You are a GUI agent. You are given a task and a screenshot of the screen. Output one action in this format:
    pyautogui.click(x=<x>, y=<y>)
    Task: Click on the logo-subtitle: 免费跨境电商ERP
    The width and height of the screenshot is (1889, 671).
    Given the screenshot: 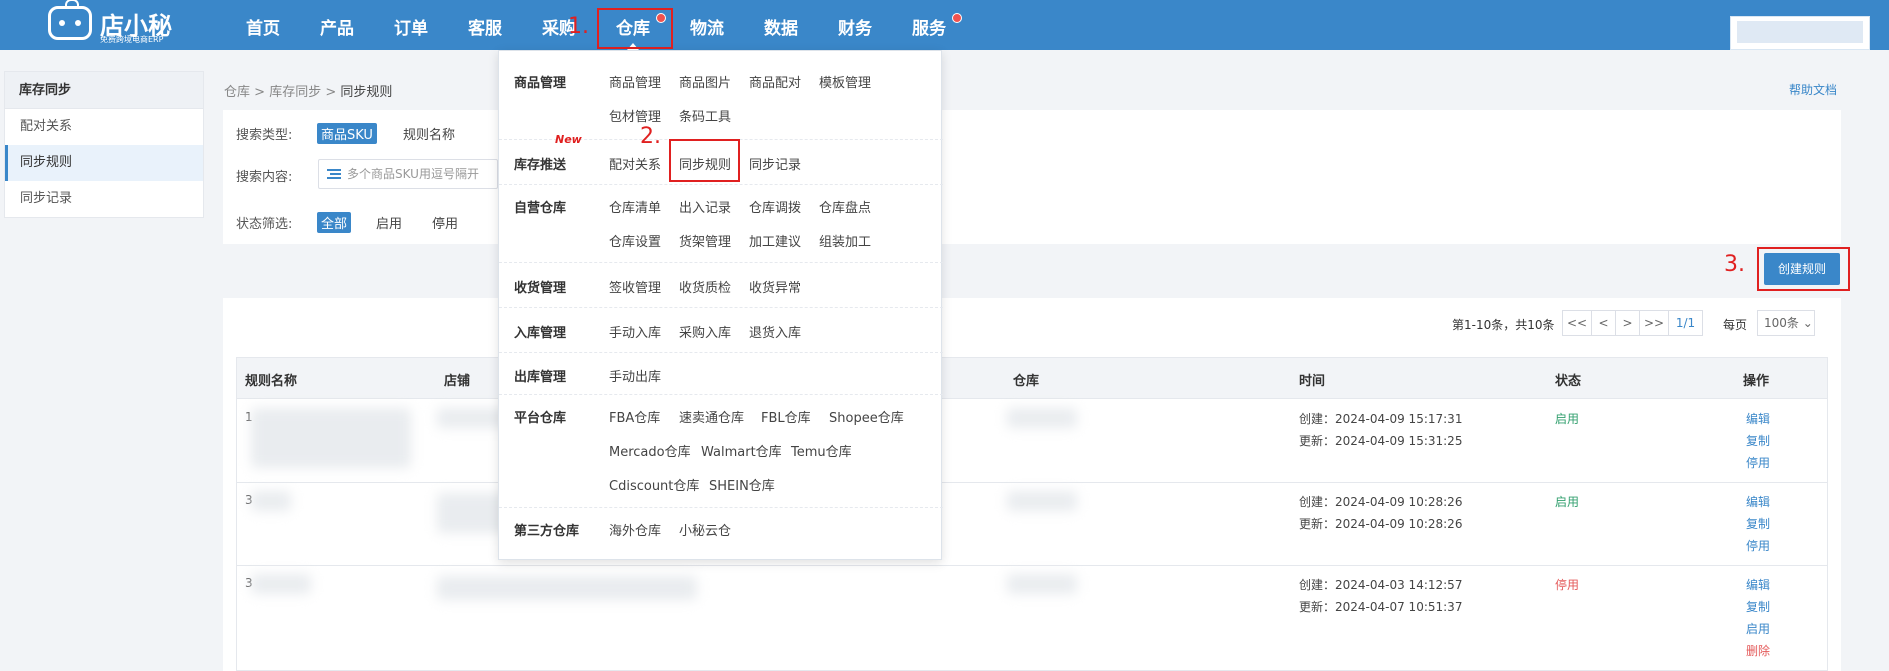 What is the action you would take?
    pyautogui.click(x=132, y=39)
    